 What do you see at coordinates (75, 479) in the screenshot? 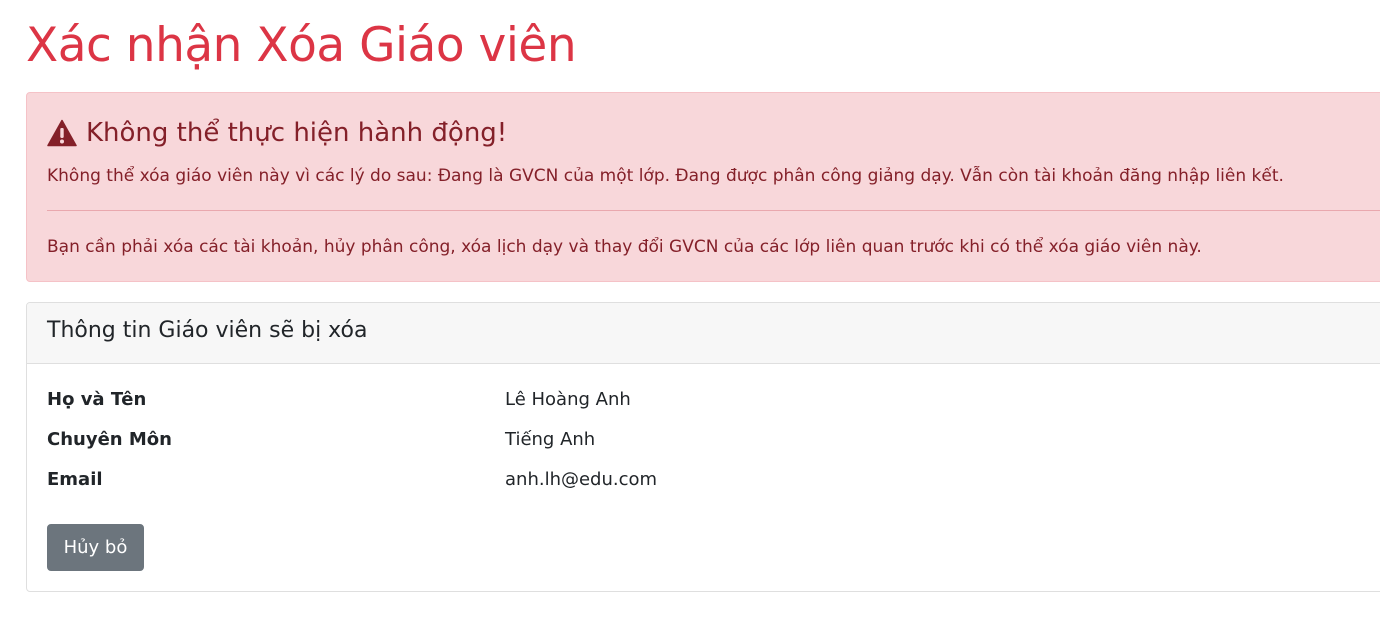
I see `email-label: Email` at bounding box center [75, 479].